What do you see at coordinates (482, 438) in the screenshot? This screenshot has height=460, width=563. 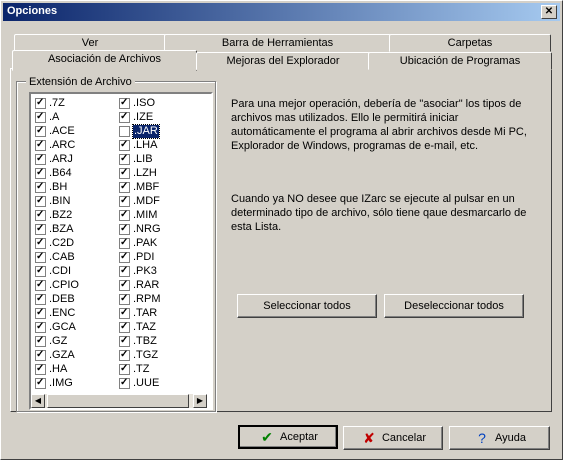 I see `question-icon: ?` at bounding box center [482, 438].